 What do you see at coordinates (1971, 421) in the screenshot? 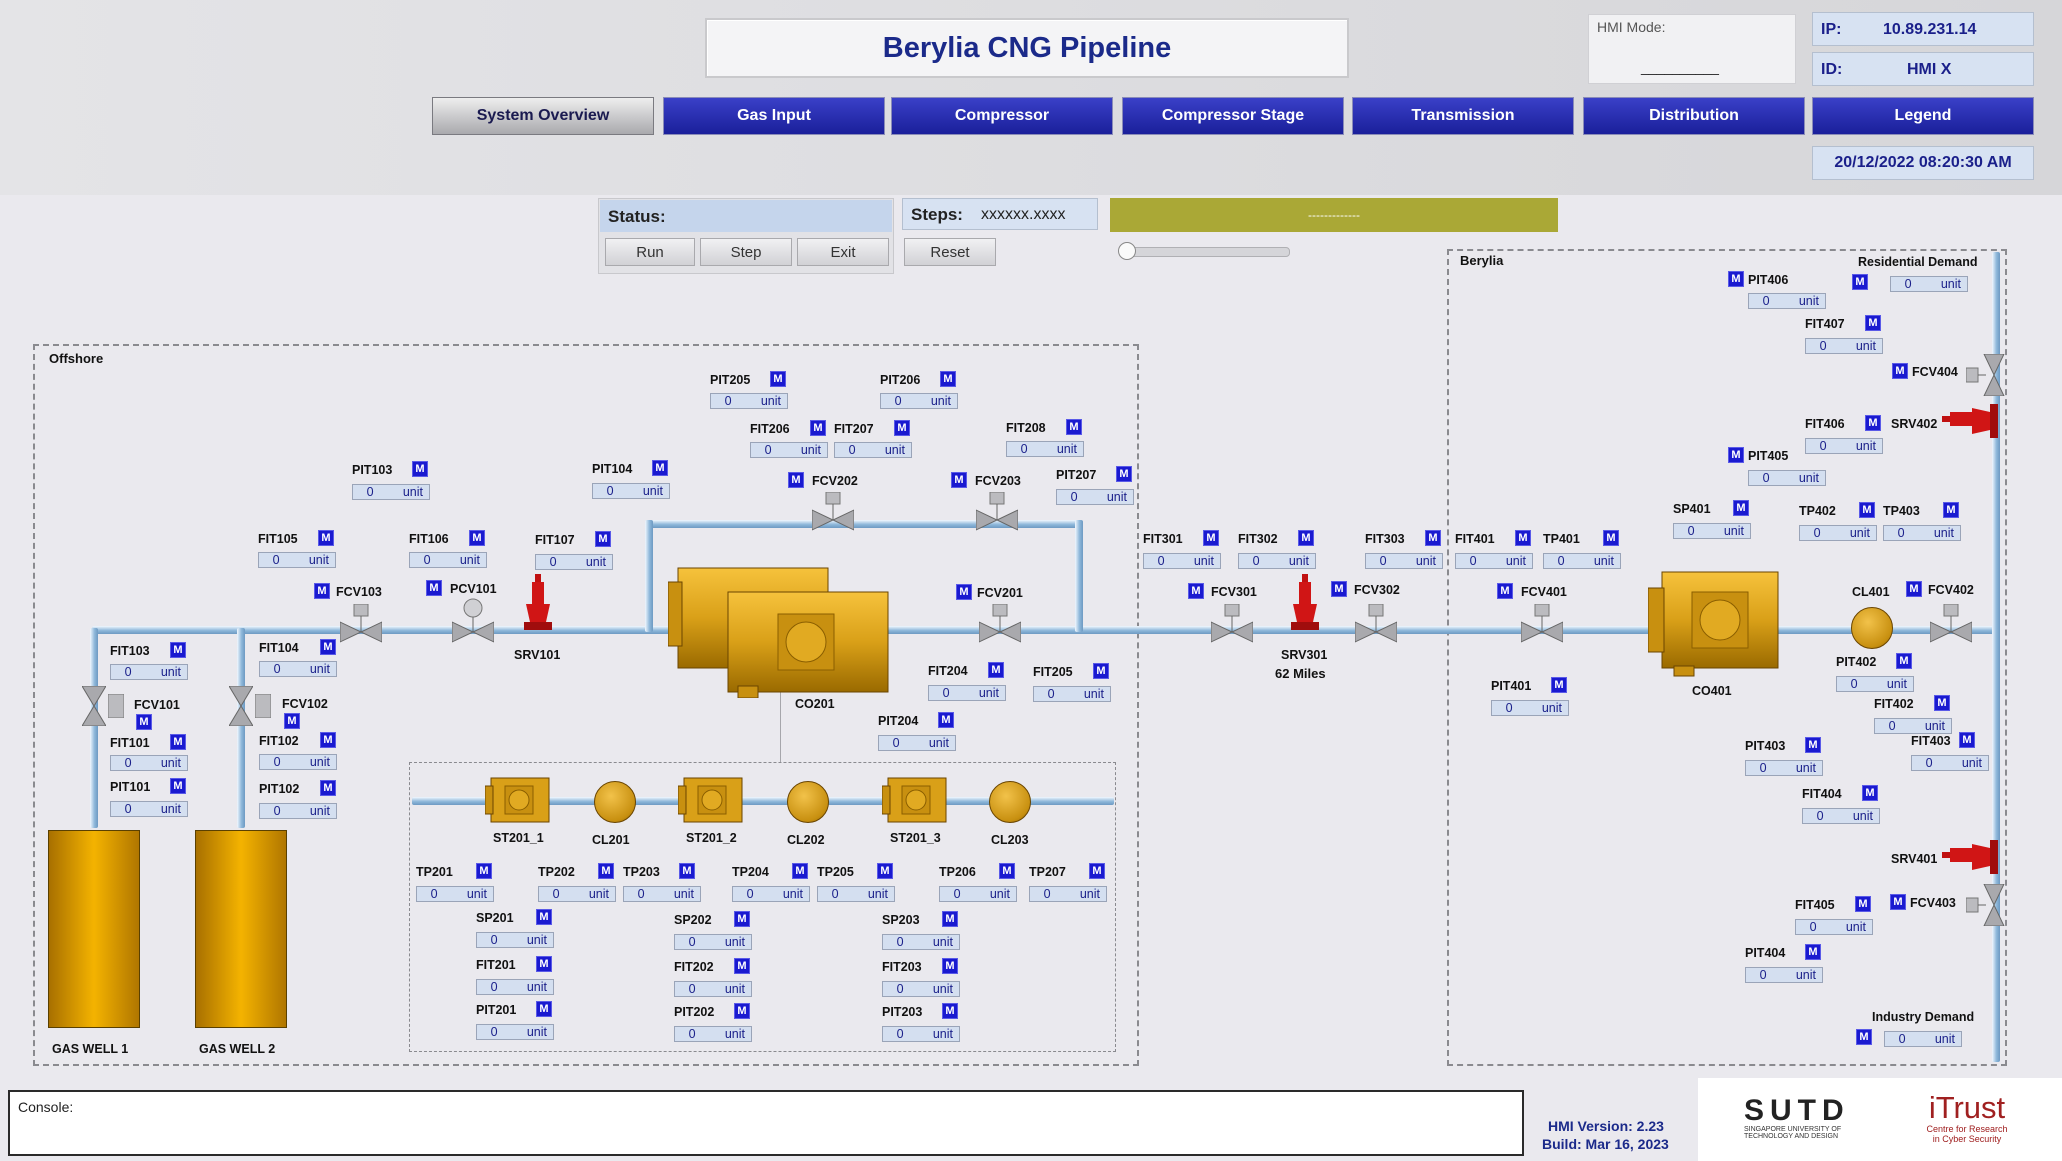
I see `srv402-relief-valve-icon` at bounding box center [1971, 421].